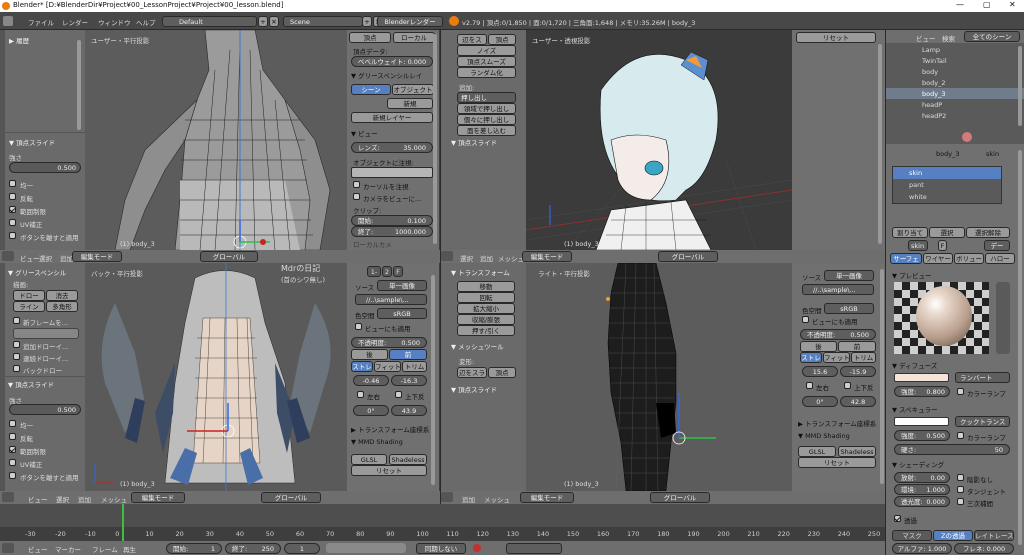 The image size is (1024, 555). Describe the element at coordinates (389, 470) in the screenshot. I see `bl-reset-button: リセット` at that location.